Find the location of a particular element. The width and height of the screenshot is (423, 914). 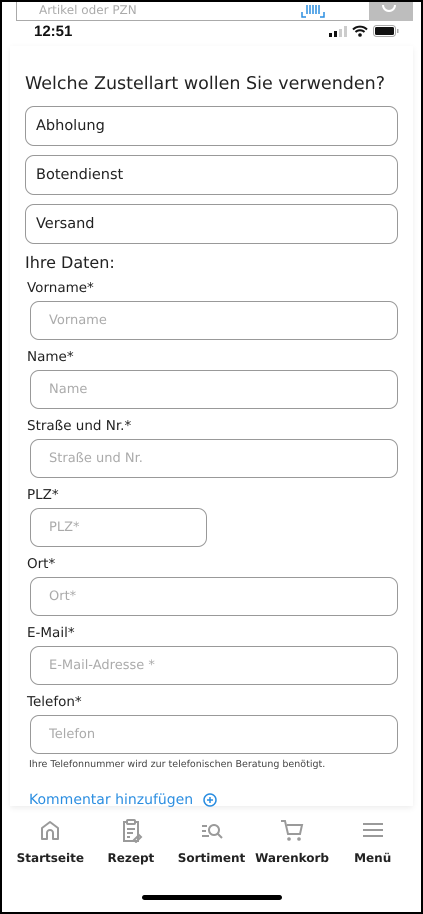

field-label: Vorname* is located at coordinates (61, 288).